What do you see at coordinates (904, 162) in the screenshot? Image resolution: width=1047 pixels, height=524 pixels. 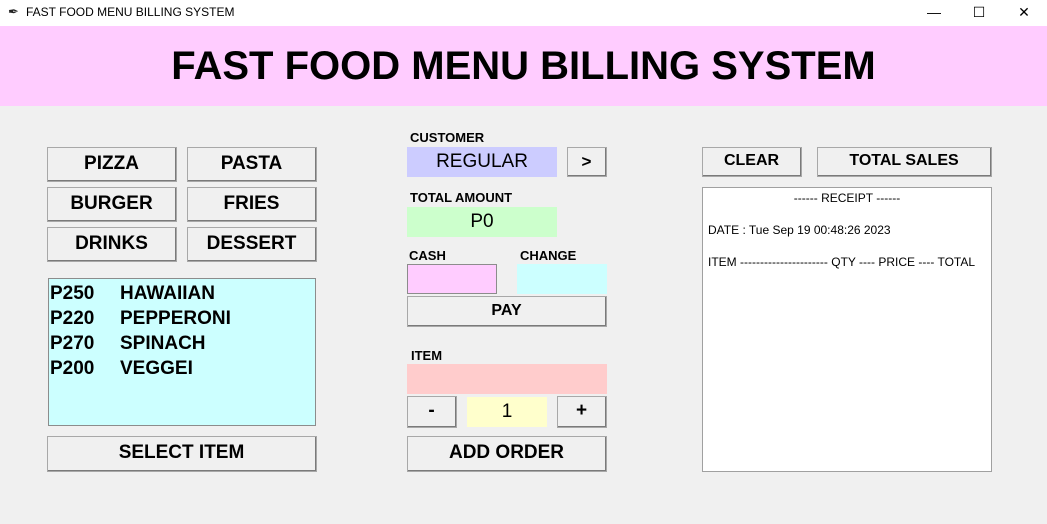 I see `total-sales-button: TOTAL SALES` at bounding box center [904, 162].